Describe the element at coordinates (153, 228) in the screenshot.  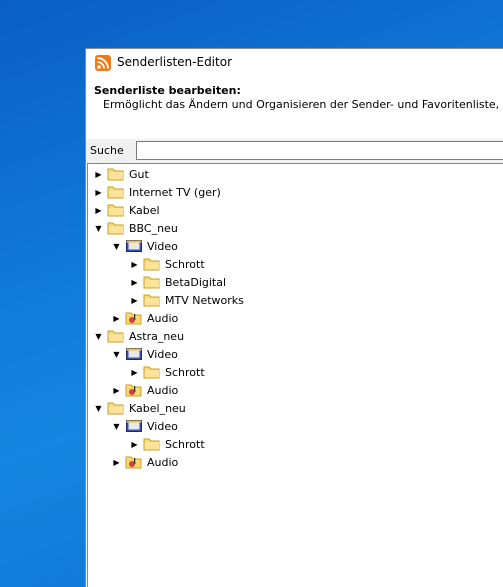
I see `tree-node-label: BBC_neu` at that location.